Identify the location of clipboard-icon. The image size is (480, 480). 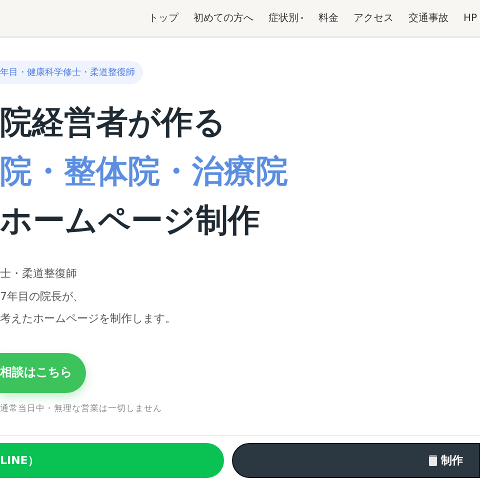
(433, 460).